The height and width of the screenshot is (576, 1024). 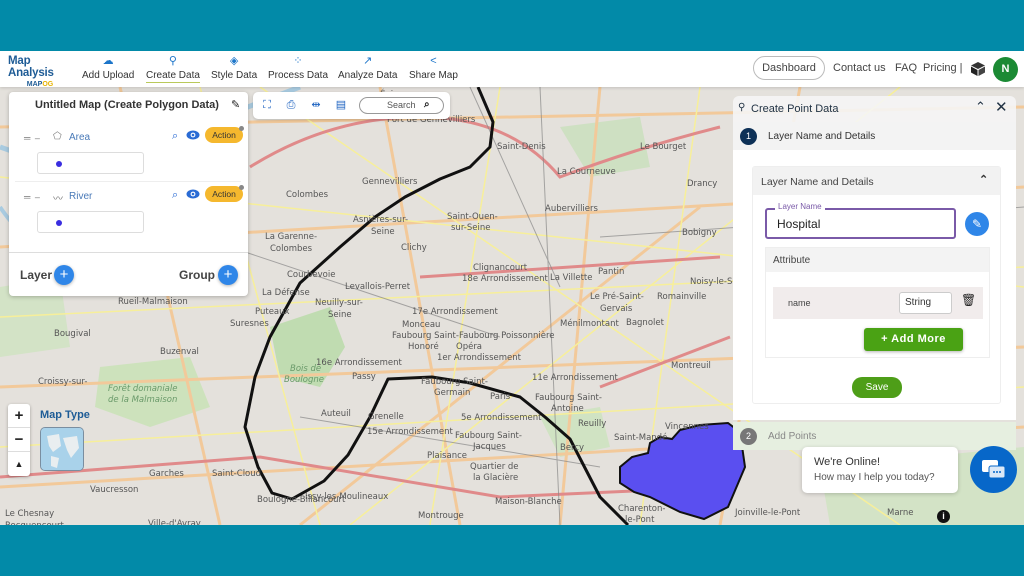 What do you see at coordinates (748, 436) in the screenshot?
I see `step-number: 2` at bounding box center [748, 436].